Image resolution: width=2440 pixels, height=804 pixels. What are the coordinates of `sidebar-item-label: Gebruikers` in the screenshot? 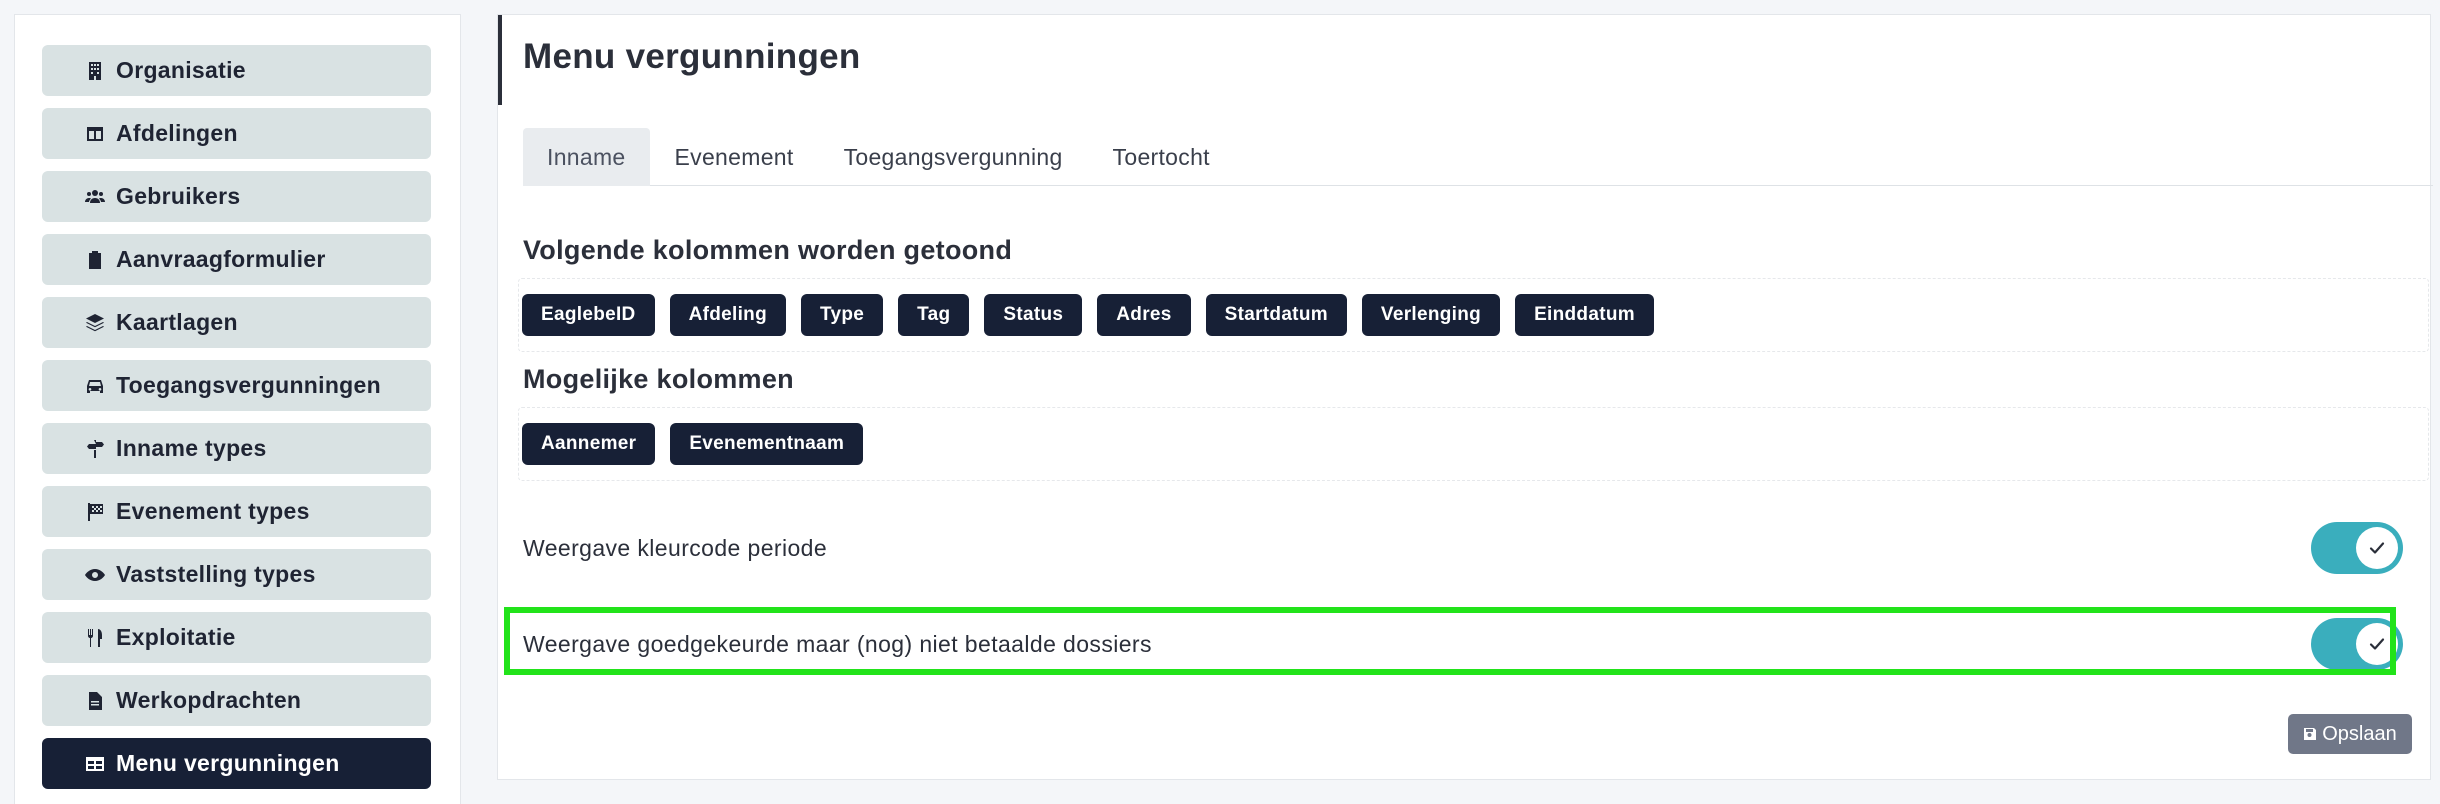 It's located at (178, 196).